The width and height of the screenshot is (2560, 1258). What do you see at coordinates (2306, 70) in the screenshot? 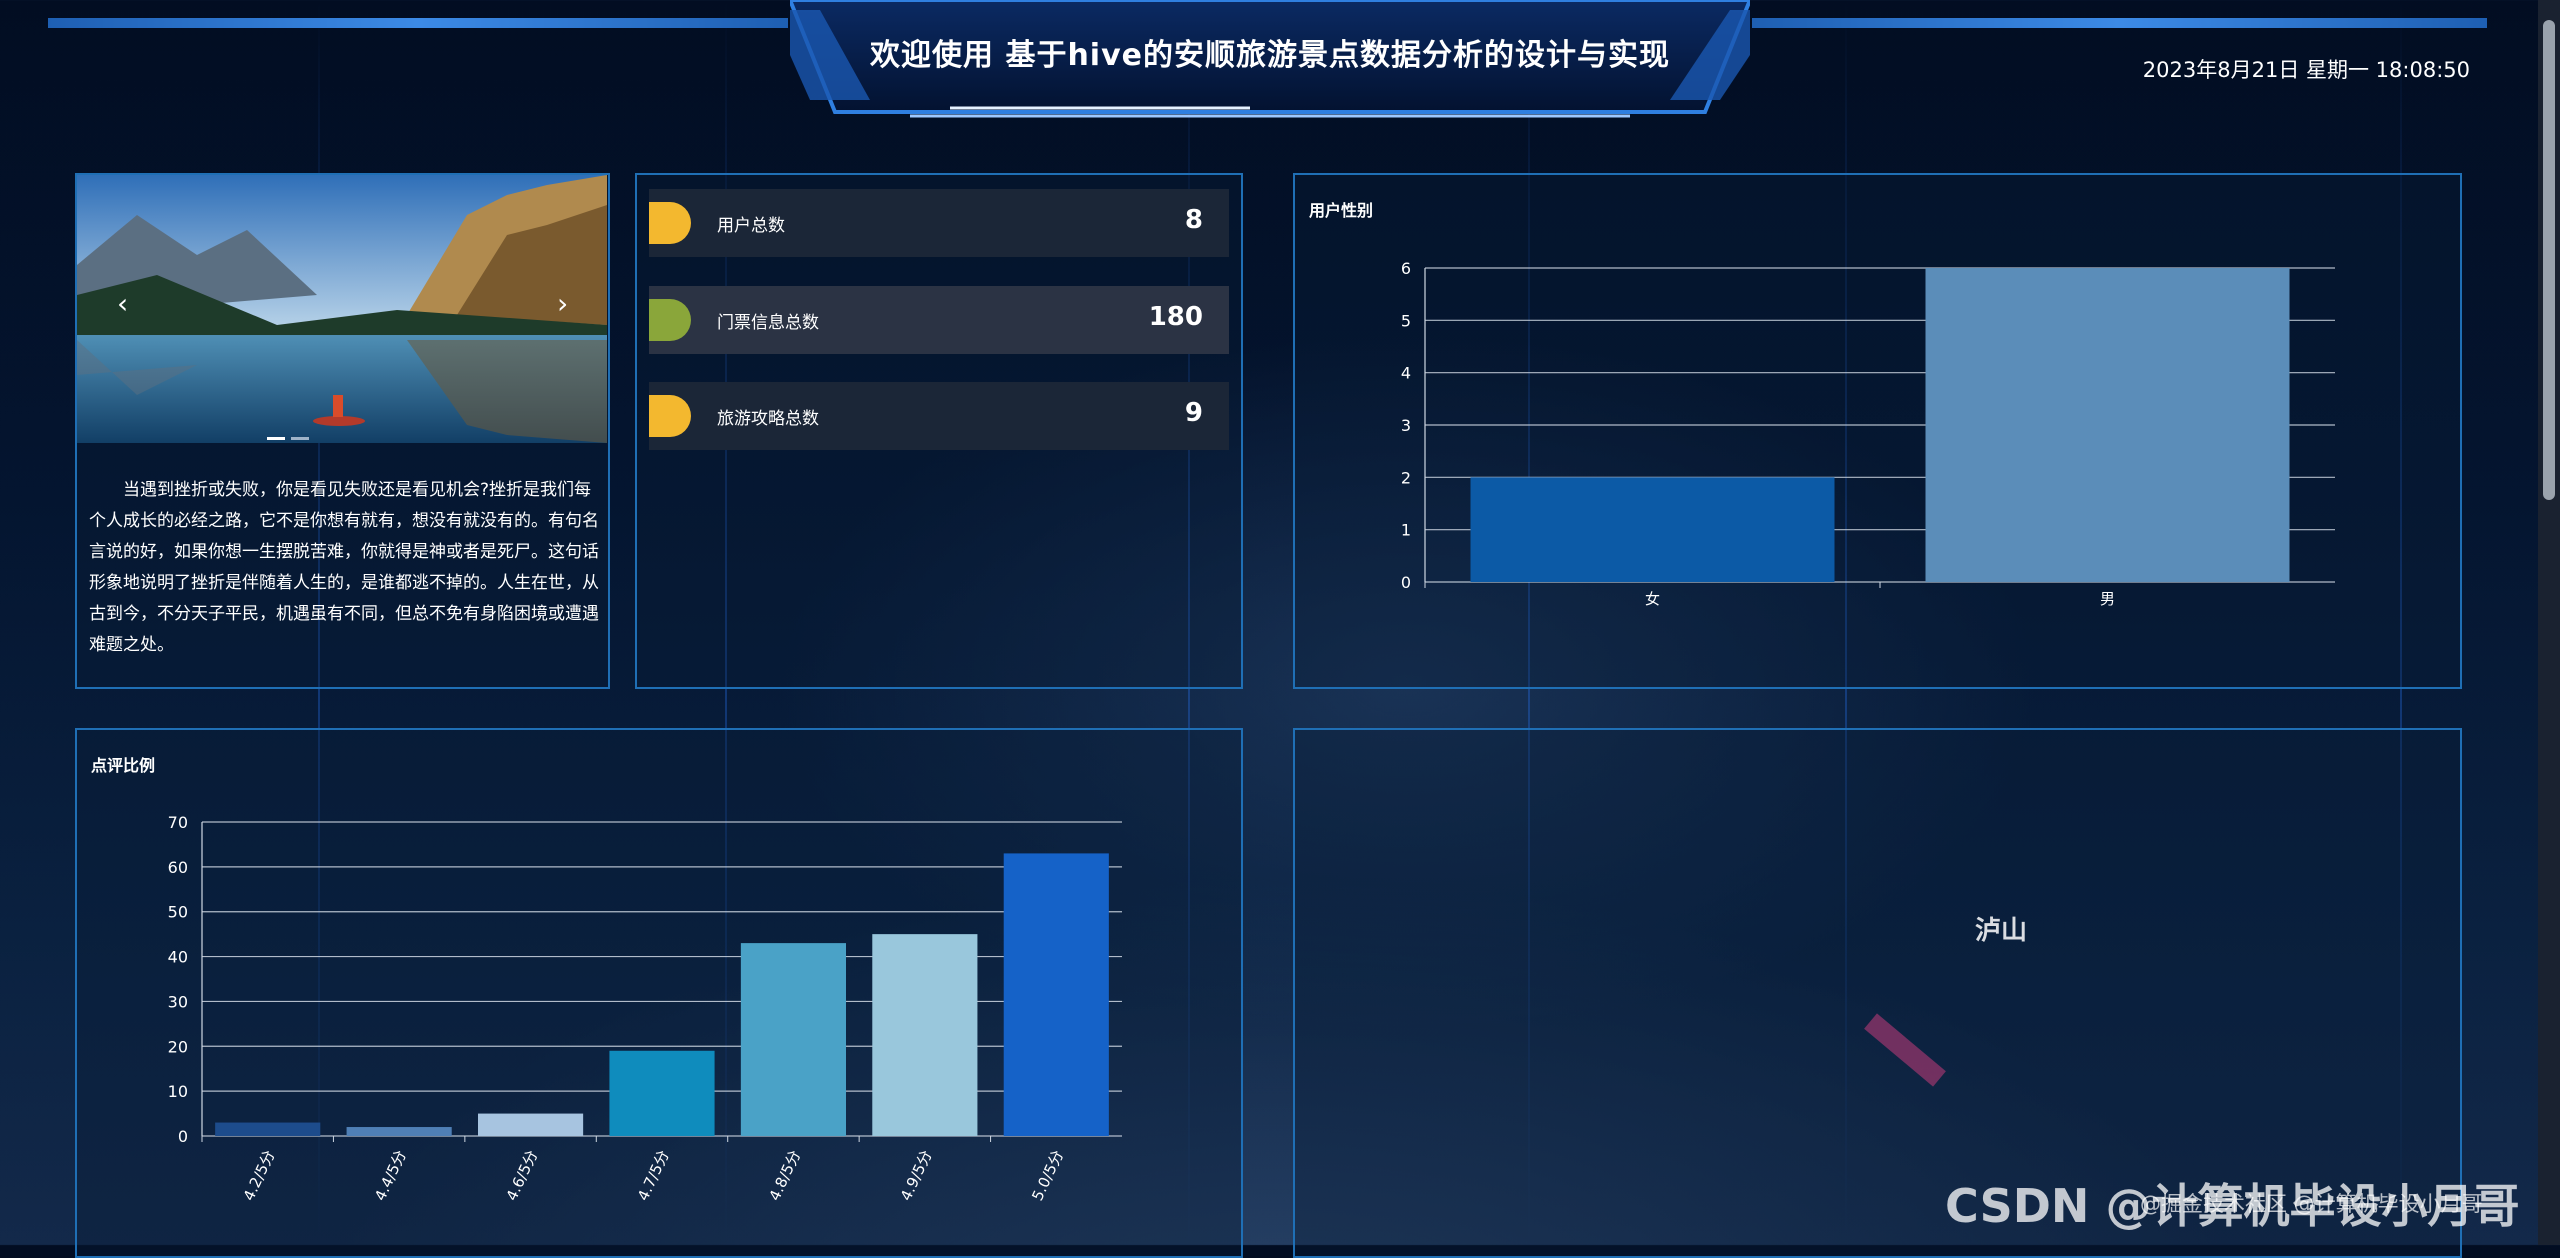
I see `datetime-display: 2023年8月21日 星期一 18:08:50` at bounding box center [2306, 70].